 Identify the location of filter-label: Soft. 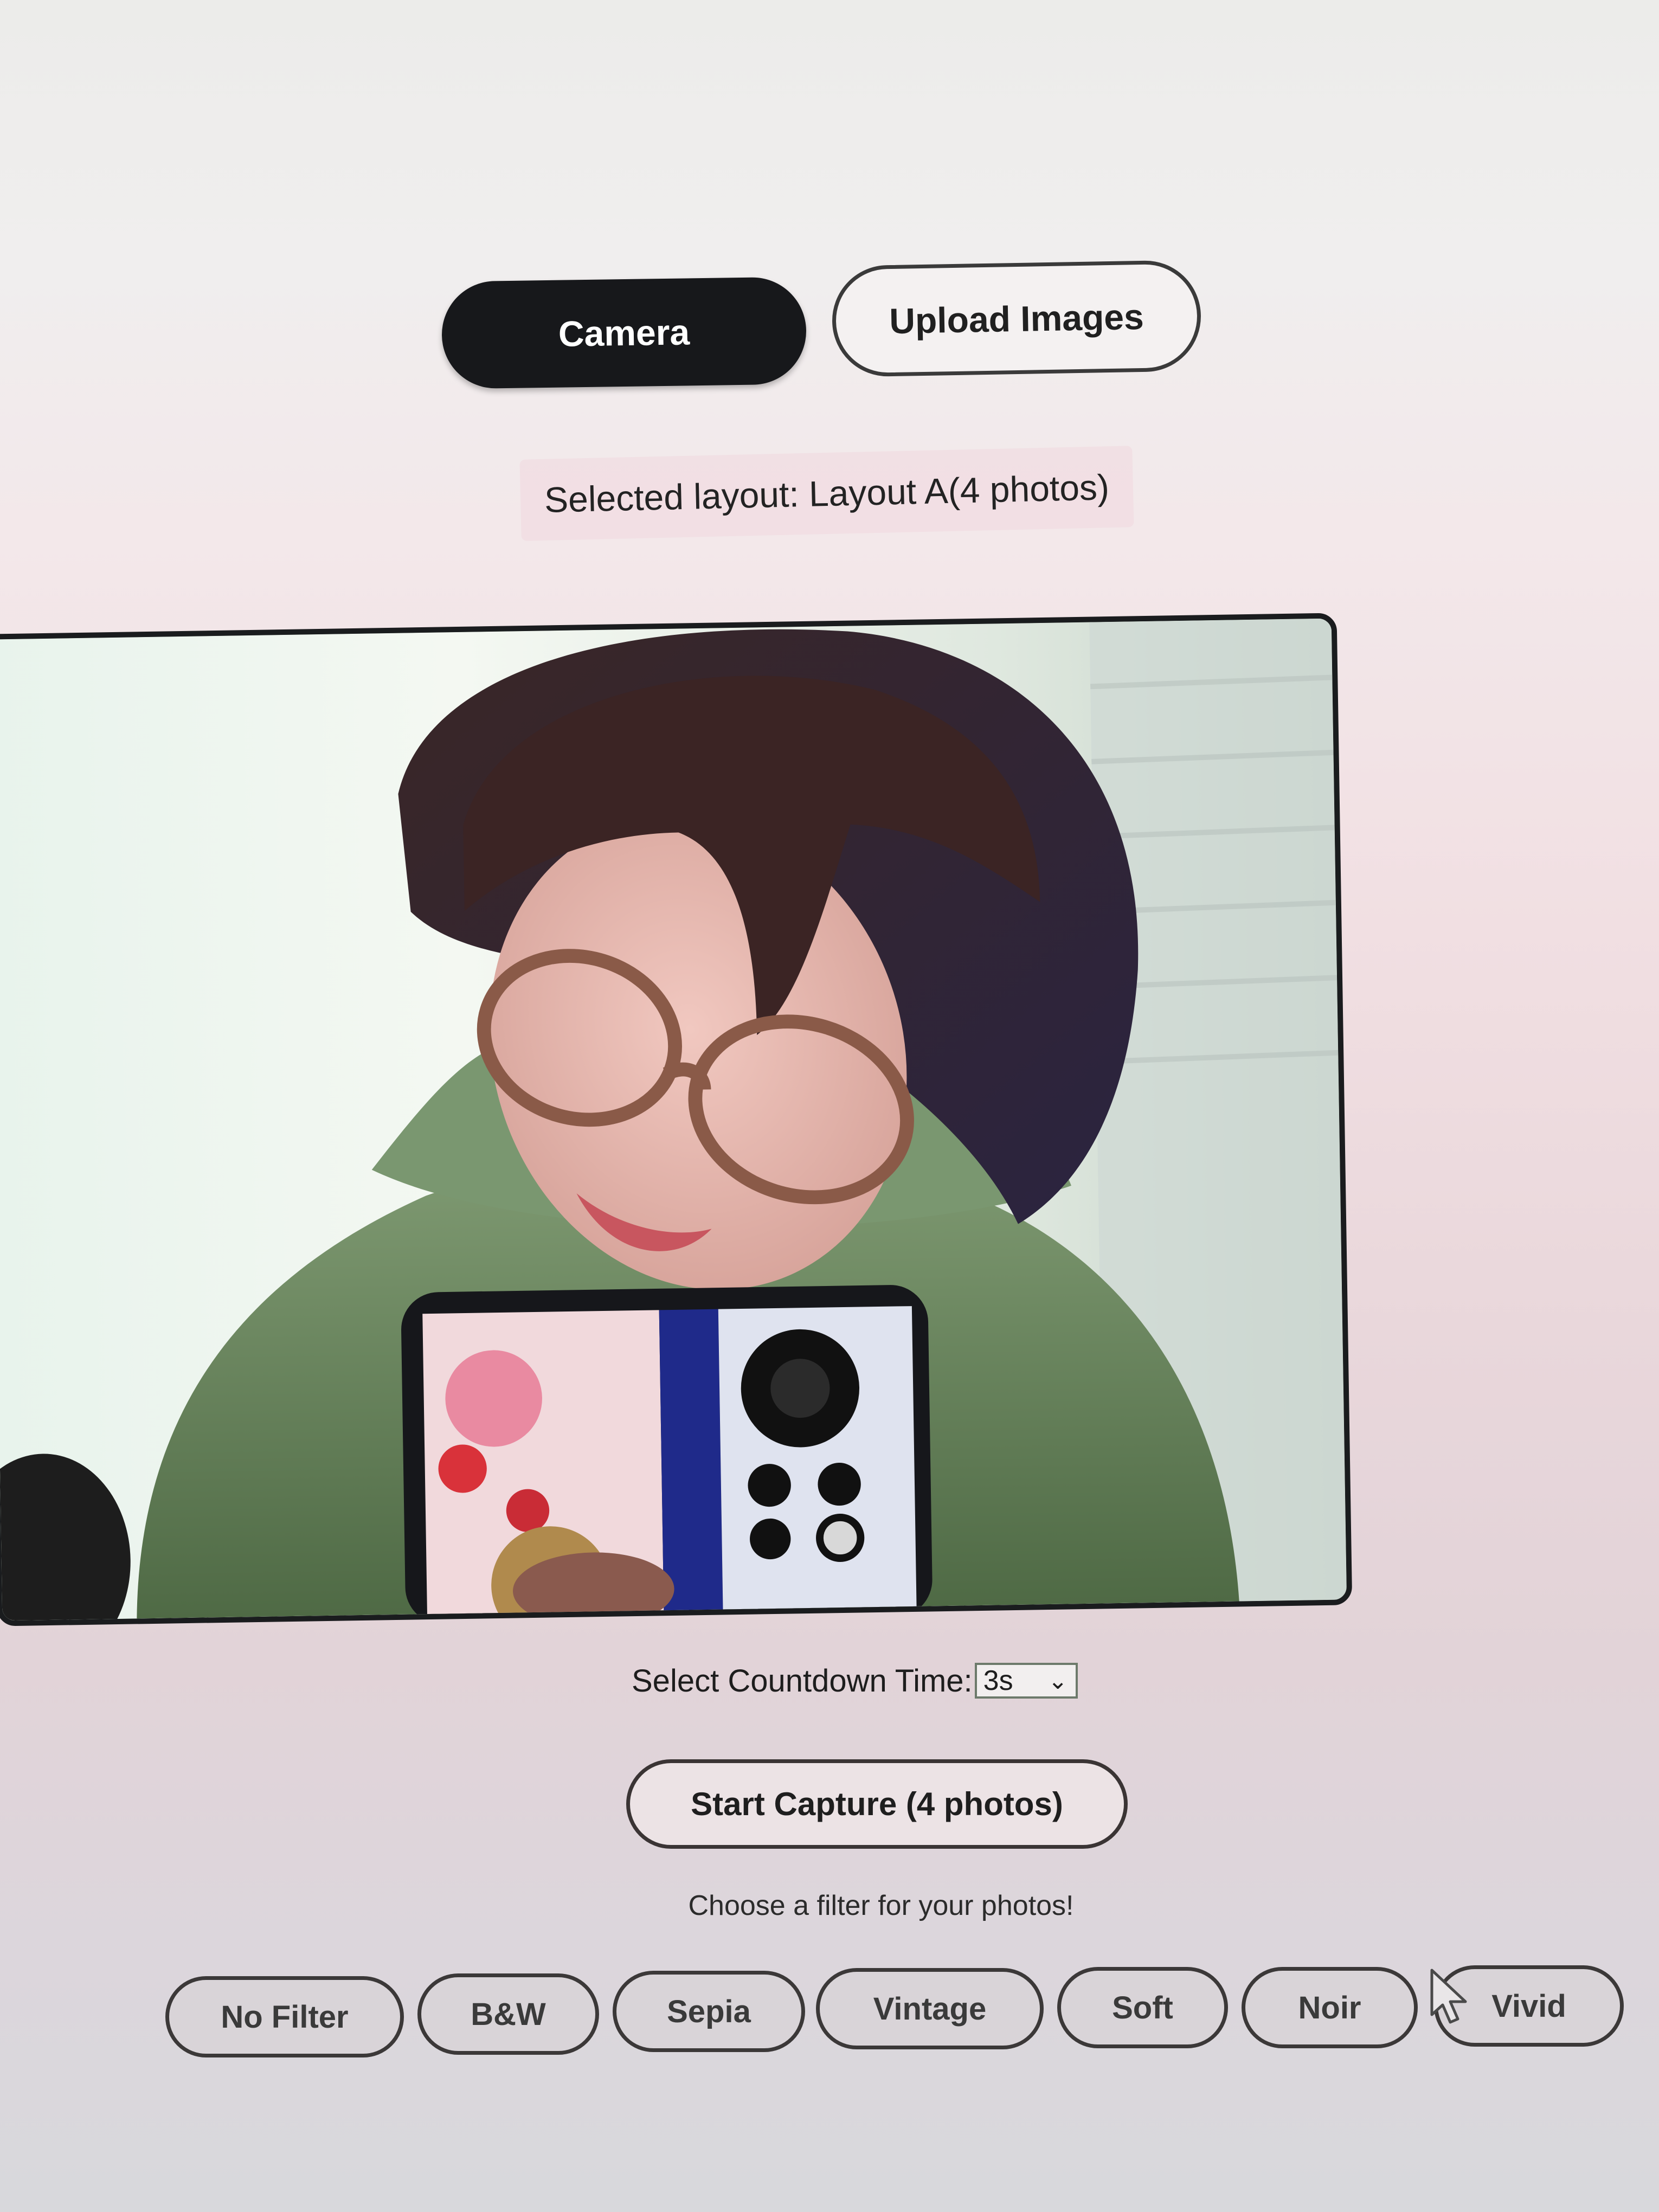
(1142, 2007).